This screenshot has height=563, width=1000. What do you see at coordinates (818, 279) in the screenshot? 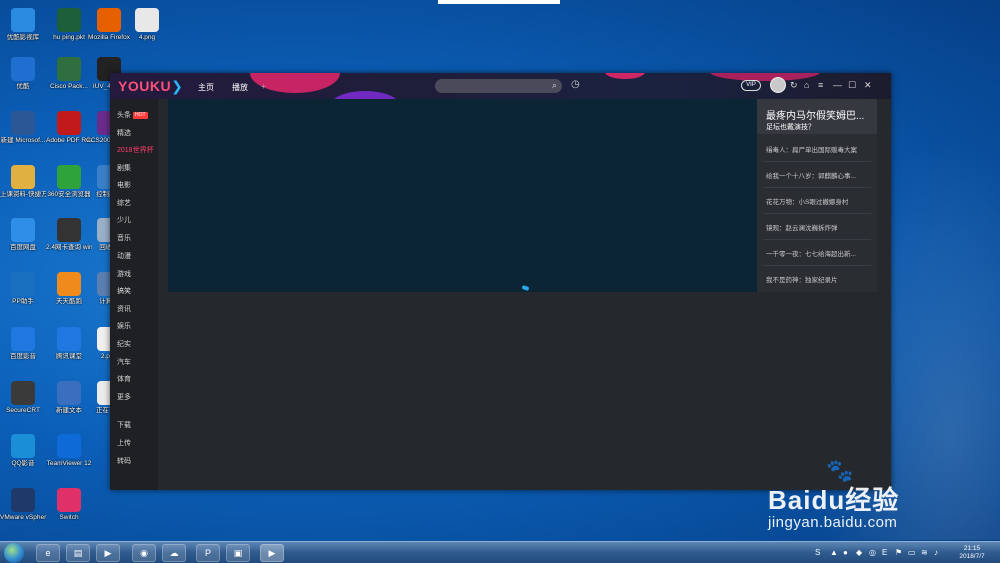
I see `recommend-item: 我不是药神：独家纪录片` at bounding box center [818, 279].